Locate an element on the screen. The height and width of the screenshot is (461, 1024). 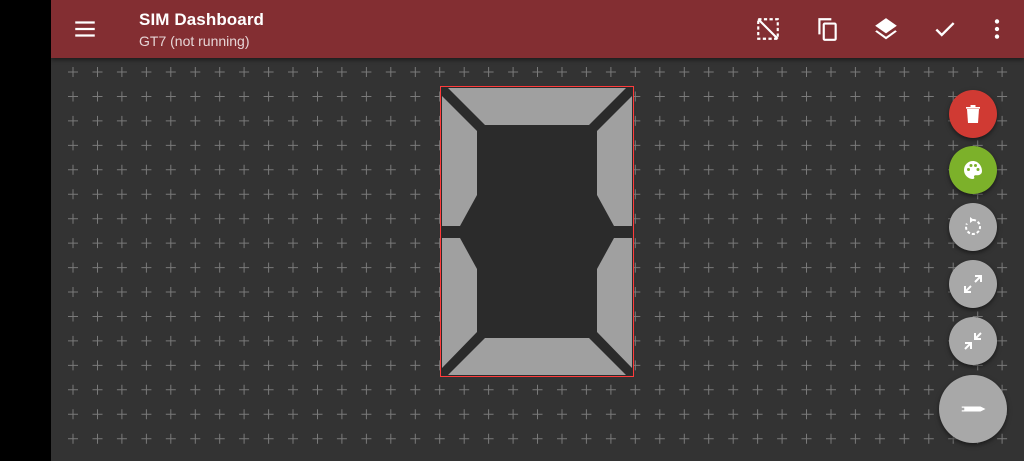
palette-button is located at coordinates (973, 170).